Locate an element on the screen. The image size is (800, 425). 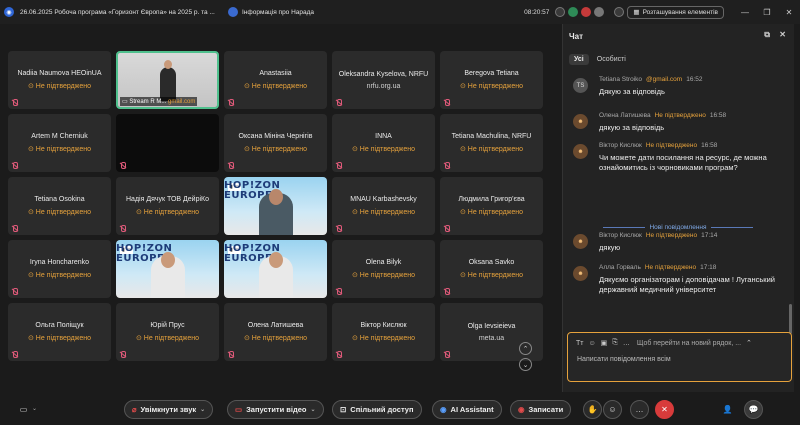
text-format-icon: Tт is located at coordinates (579, 343).